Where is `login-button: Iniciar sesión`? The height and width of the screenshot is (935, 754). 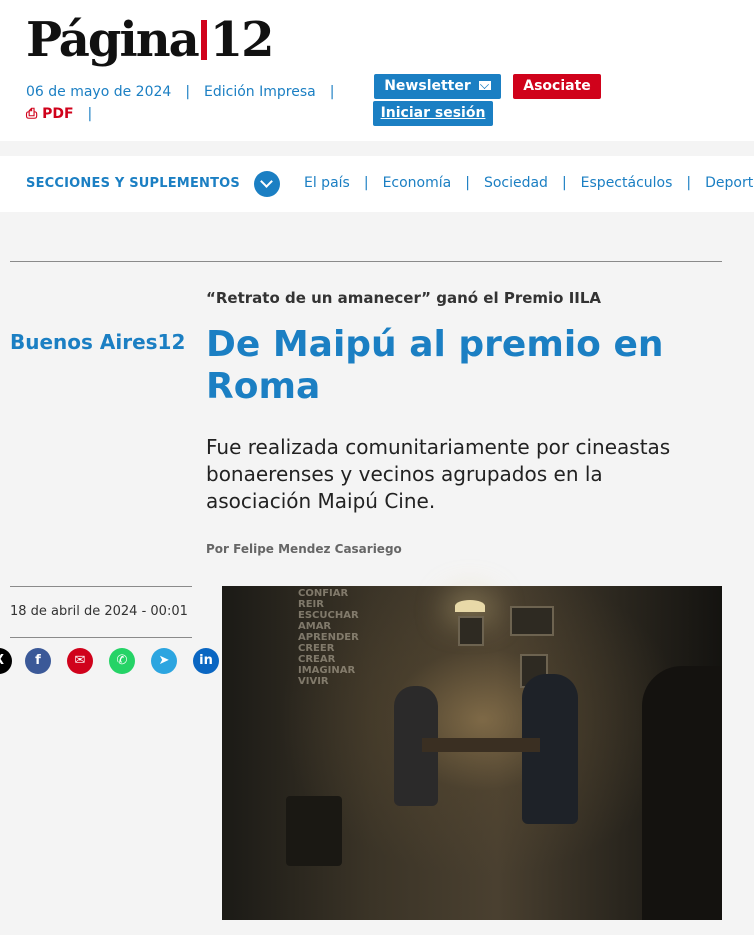
login-button: Iniciar sesión is located at coordinates (433, 113).